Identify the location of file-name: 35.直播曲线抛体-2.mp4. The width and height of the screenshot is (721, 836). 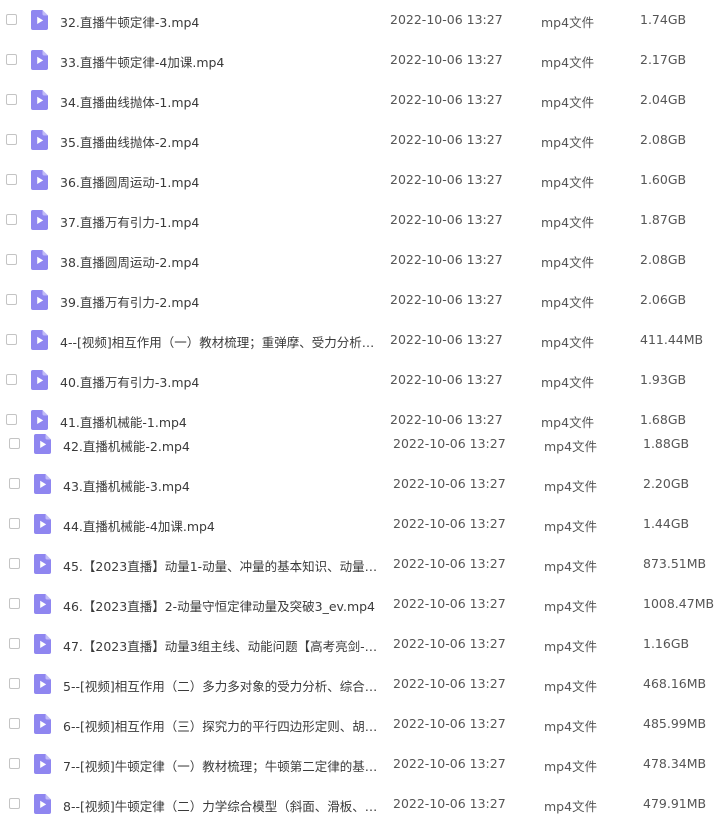
(220, 141).